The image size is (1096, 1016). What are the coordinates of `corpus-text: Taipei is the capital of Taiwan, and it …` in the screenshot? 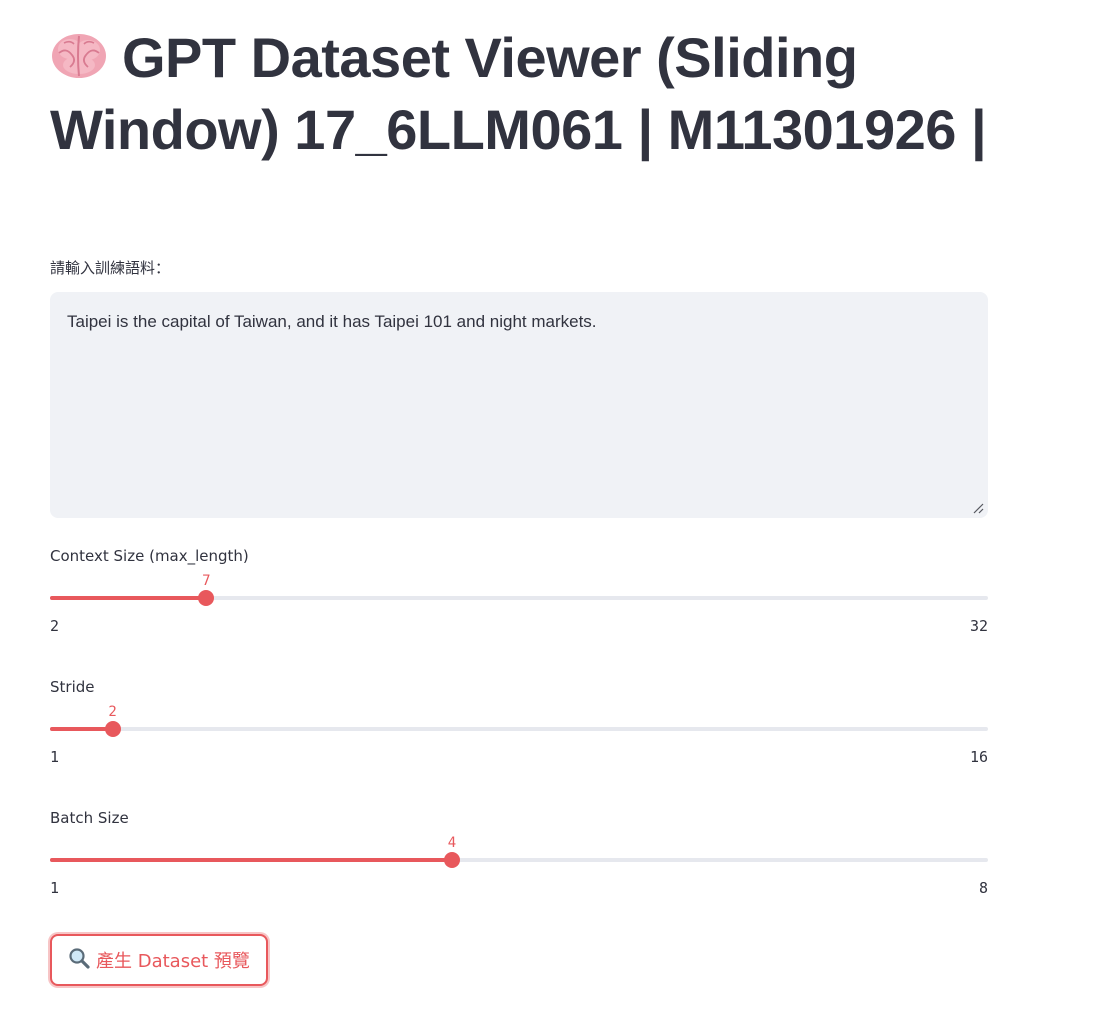 It's located at (332, 321).